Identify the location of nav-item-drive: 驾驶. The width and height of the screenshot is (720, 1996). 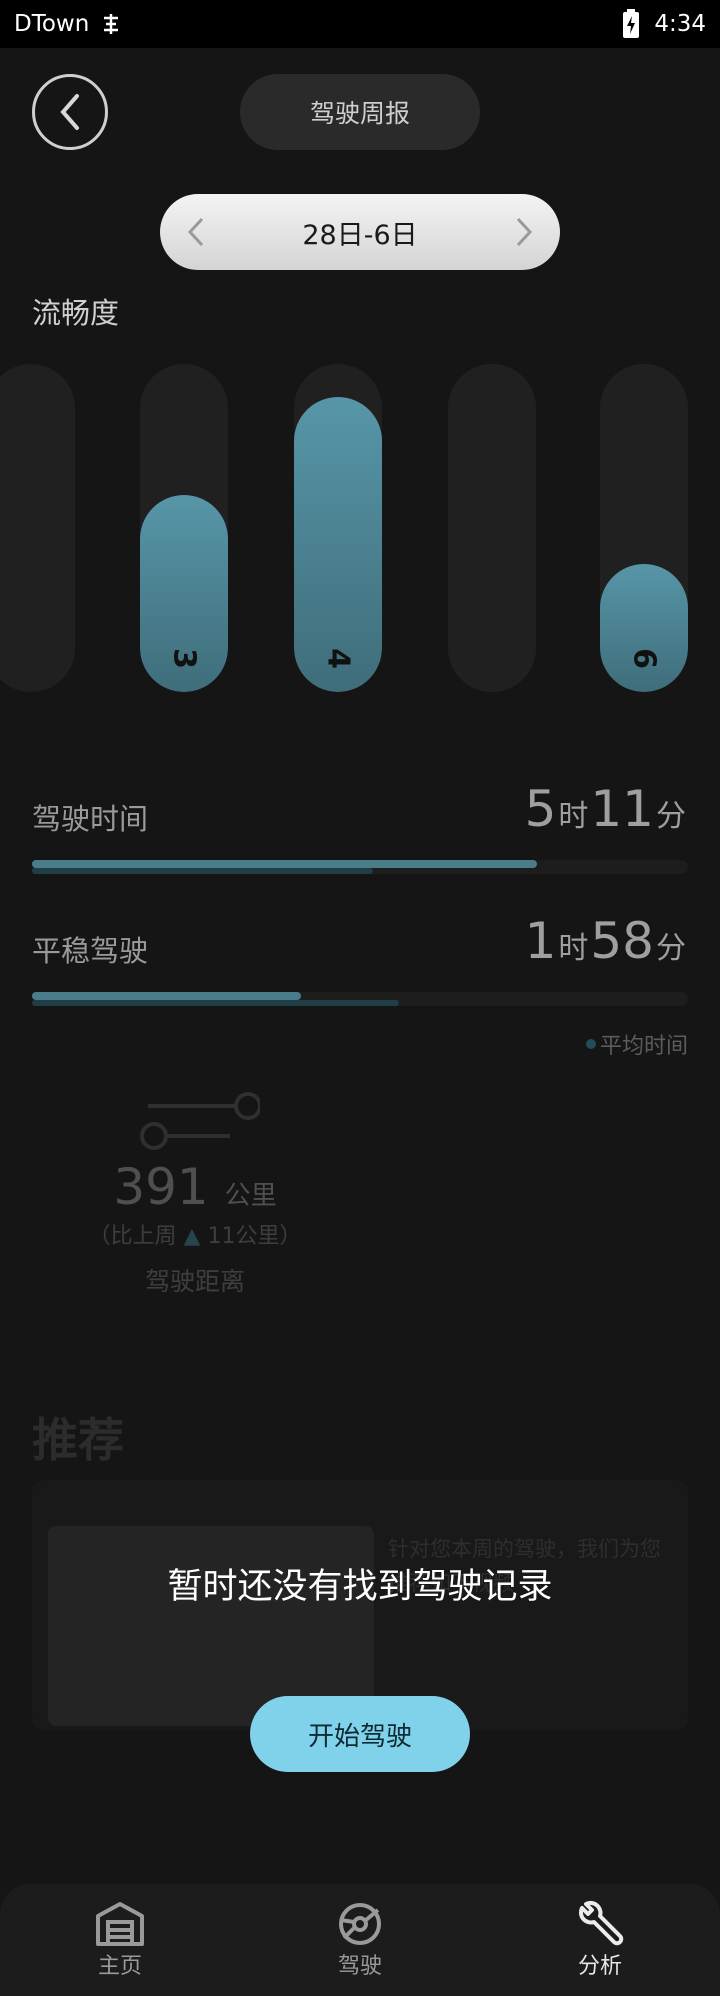
(360, 1940).